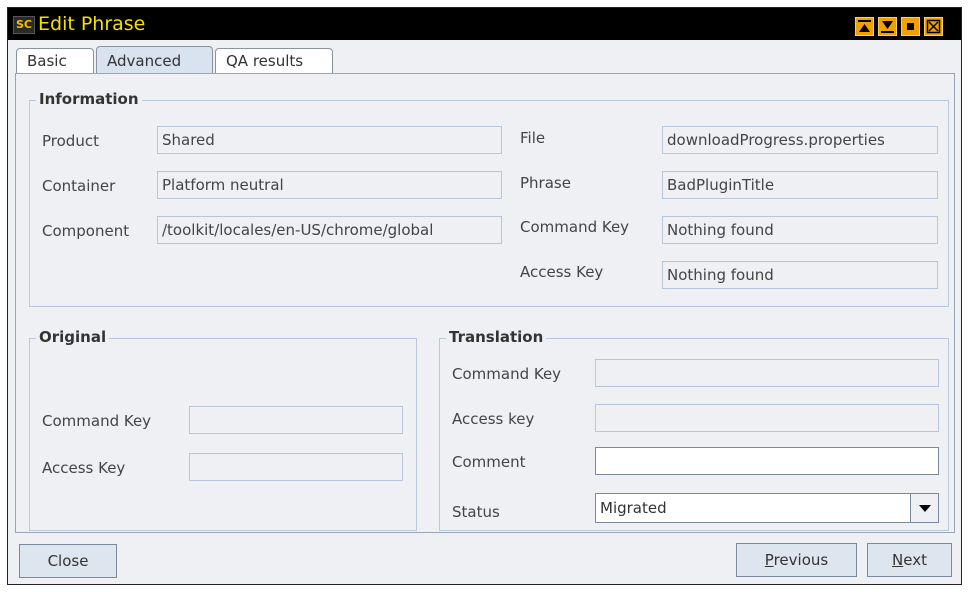 This screenshot has width=969, height=592. Describe the element at coordinates (545, 183) in the screenshot. I see `phrase-label: Phrase` at that location.